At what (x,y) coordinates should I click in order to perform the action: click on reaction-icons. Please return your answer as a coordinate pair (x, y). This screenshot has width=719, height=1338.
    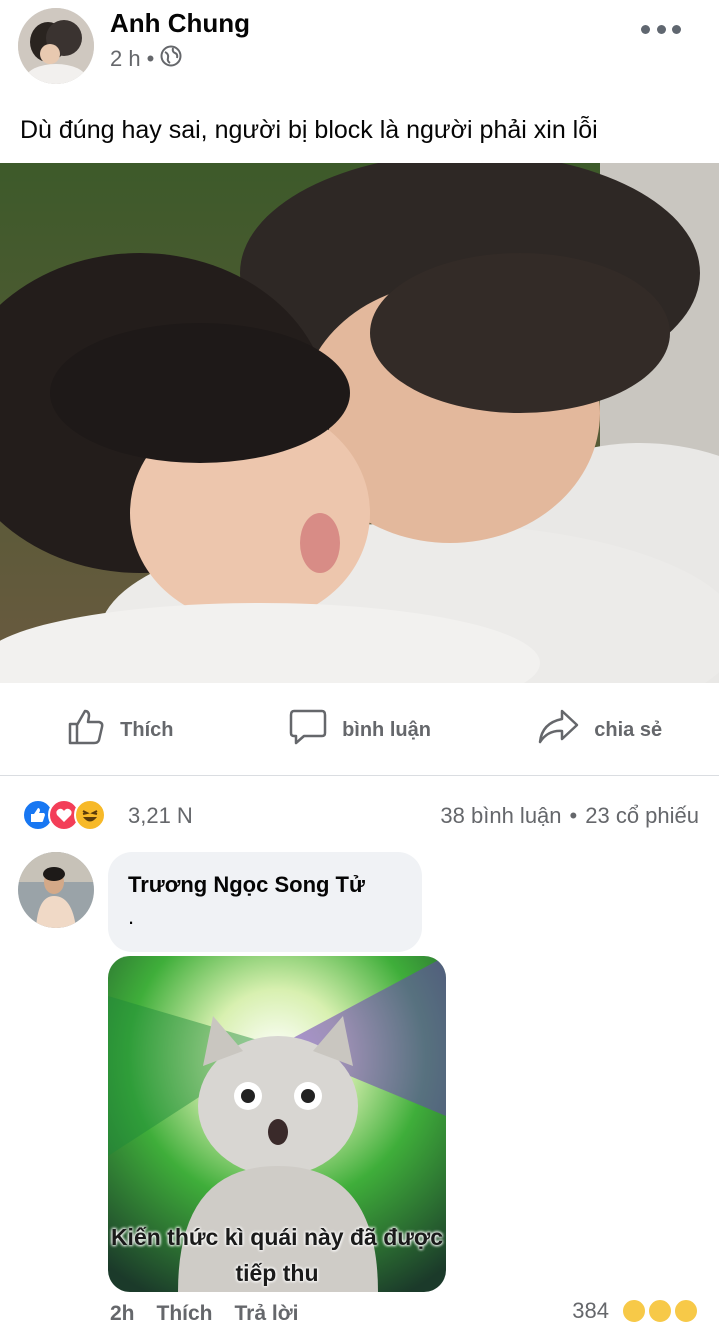
    Looking at the image, I should click on (64, 815).